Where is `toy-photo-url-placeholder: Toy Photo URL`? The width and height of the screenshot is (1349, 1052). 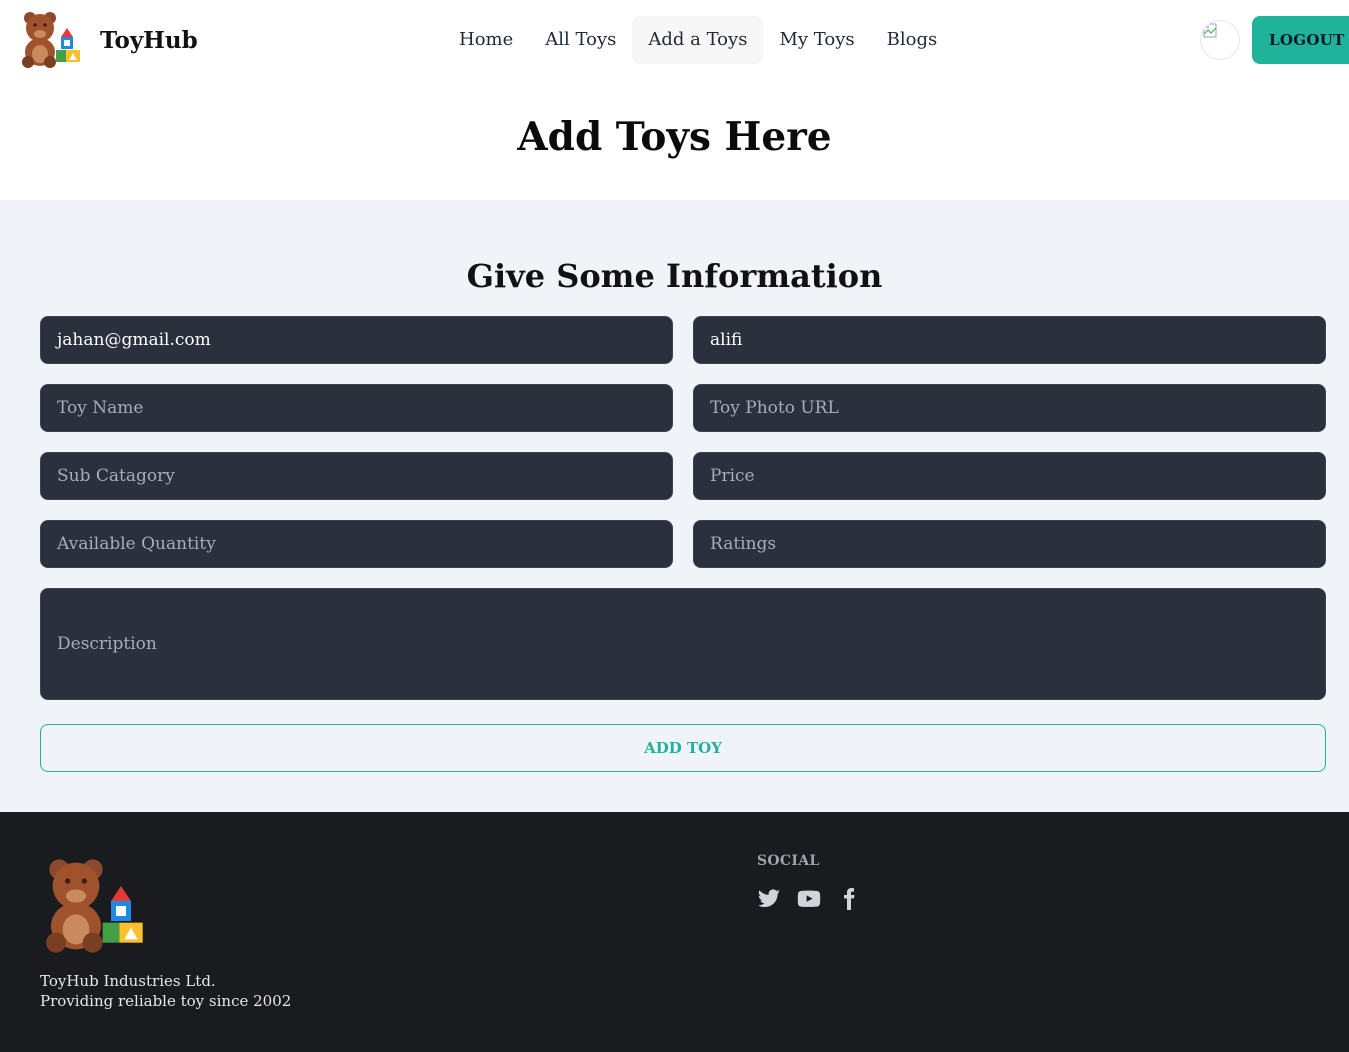 toy-photo-url-placeholder: Toy Photo URL is located at coordinates (774, 408).